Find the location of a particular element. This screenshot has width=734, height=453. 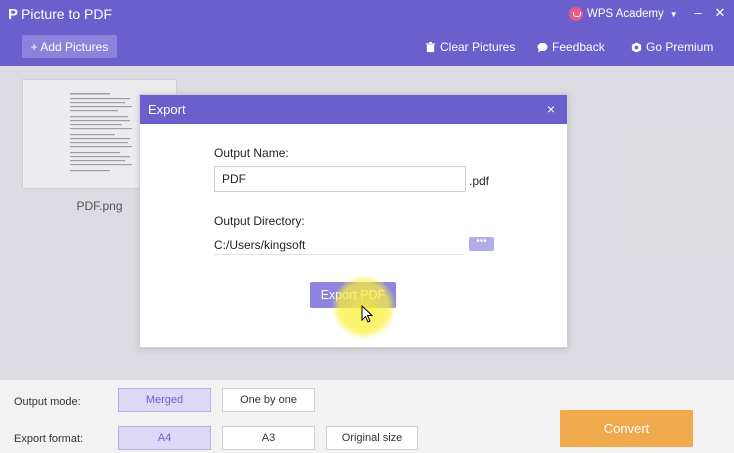

close-button: ✕ is located at coordinates (720, 13).